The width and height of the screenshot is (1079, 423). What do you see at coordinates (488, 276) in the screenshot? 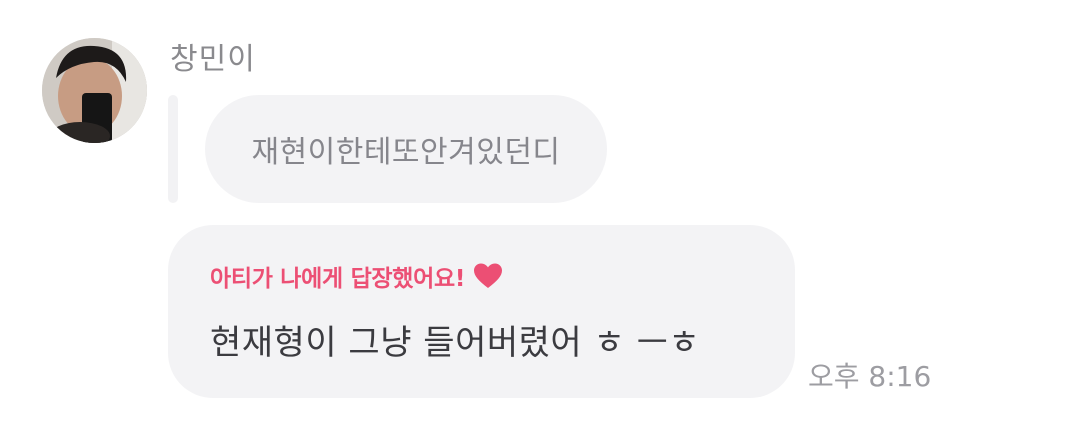
I see `heart-icon` at bounding box center [488, 276].